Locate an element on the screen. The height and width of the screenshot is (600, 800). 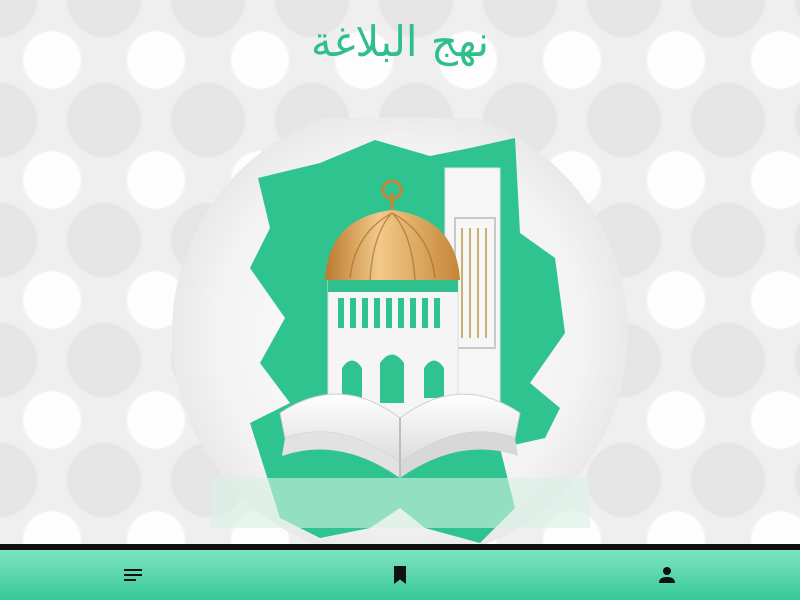
profile-button is located at coordinates (667, 575).